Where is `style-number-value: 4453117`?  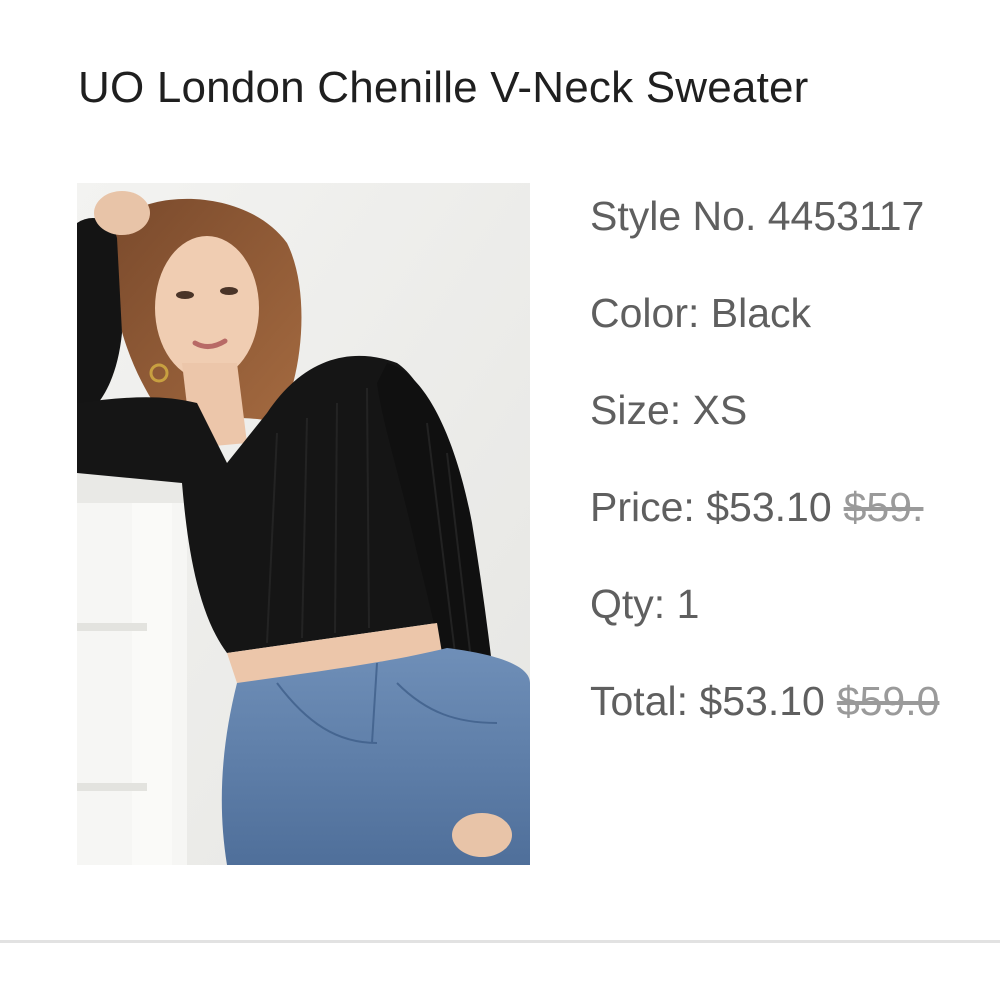
style-number-value: 4453117 is located at coordinates (846, 216).